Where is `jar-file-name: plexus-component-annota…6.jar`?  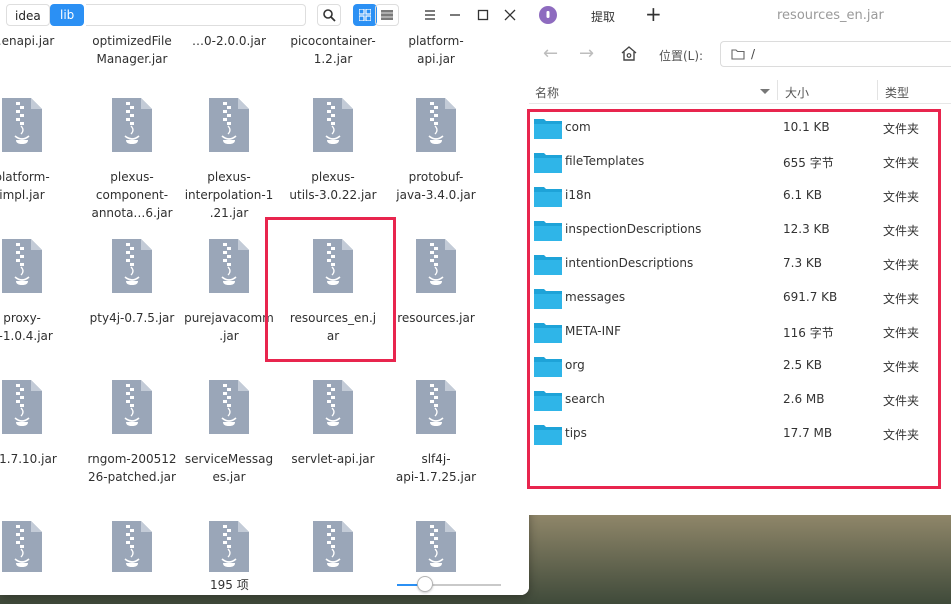 jar-file-name: plexus-component-annota…6.jar is located at coordinates (132, 195).